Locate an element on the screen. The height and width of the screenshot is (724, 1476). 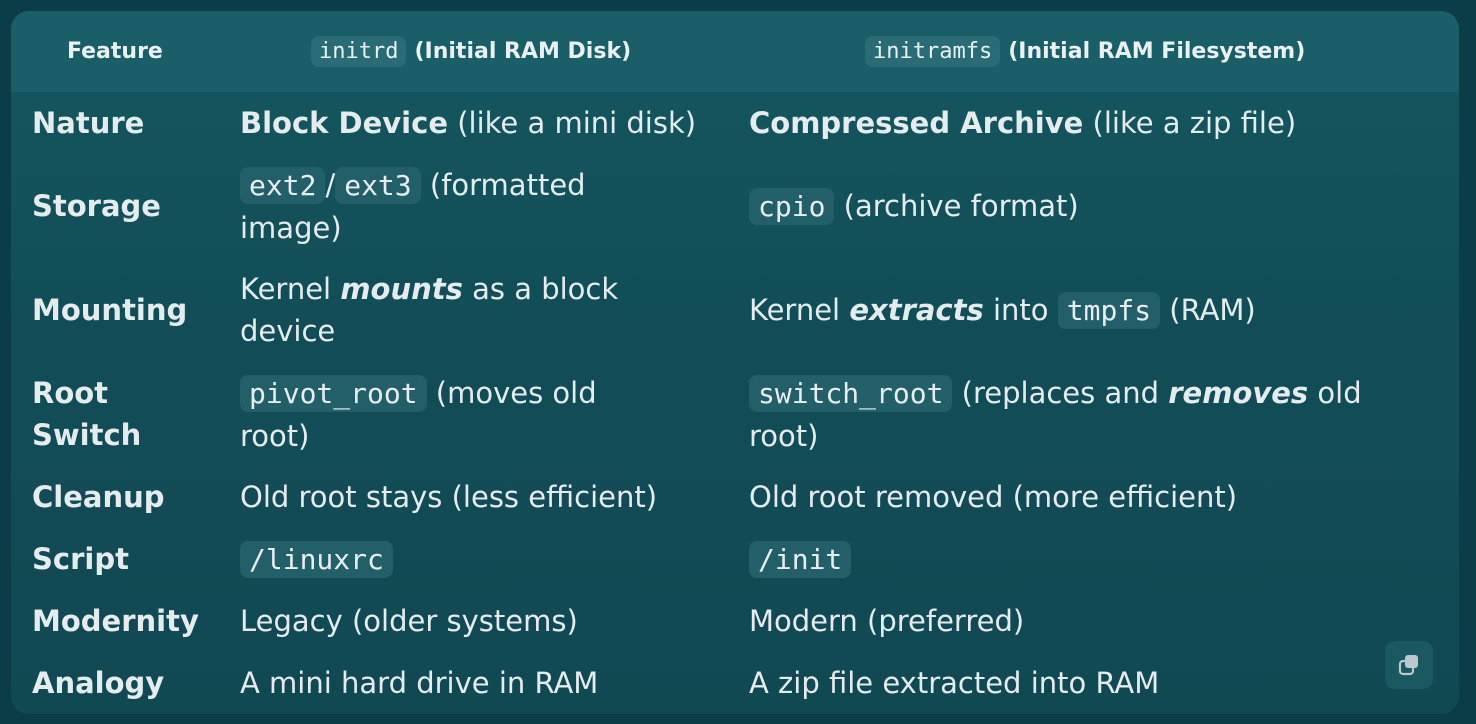
header-initrd: initrd (Initial RAM Disk) is located at coordinates (471, 51).